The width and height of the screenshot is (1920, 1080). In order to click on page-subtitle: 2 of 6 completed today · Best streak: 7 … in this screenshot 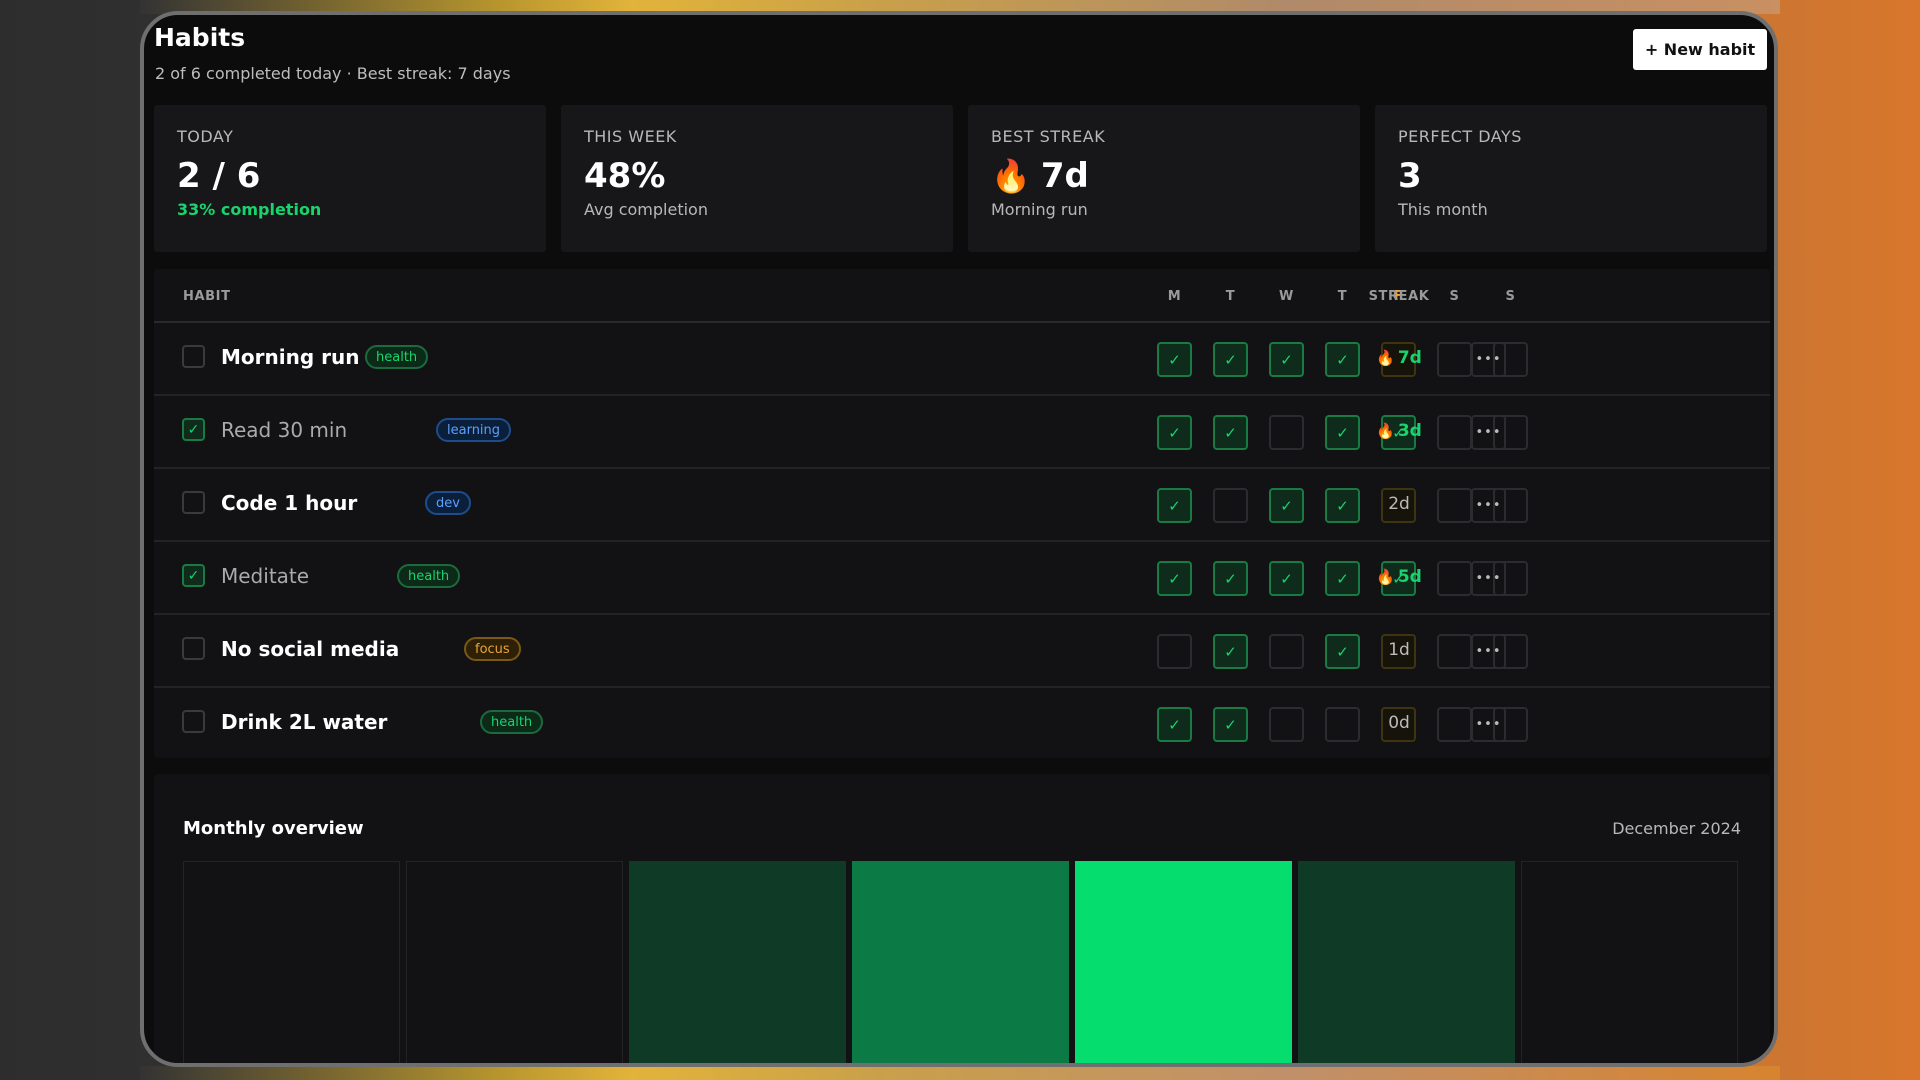, I will do `click(333, 73)`.